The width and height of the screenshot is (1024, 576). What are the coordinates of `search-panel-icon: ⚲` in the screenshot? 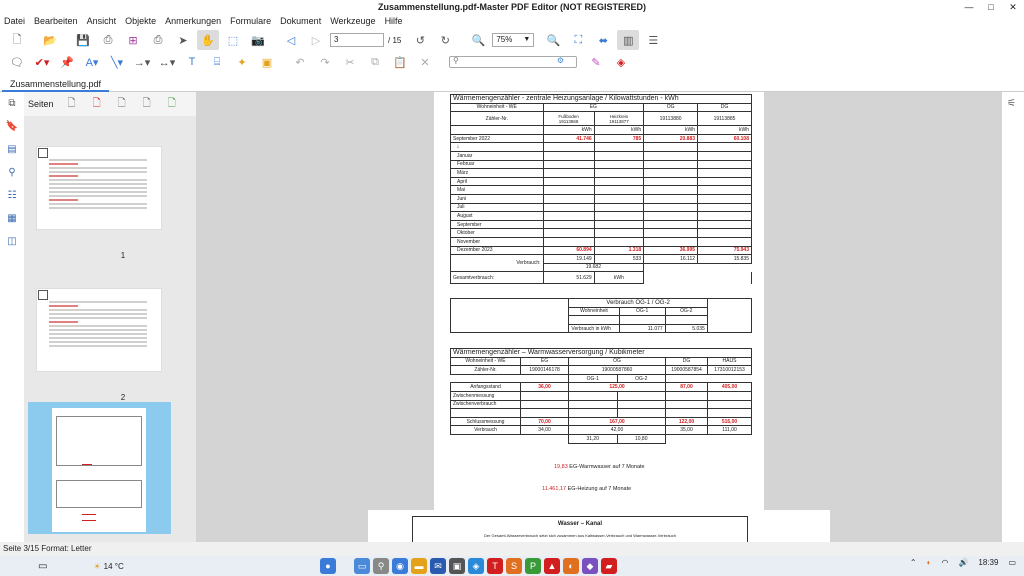 It's located at (11, 178).